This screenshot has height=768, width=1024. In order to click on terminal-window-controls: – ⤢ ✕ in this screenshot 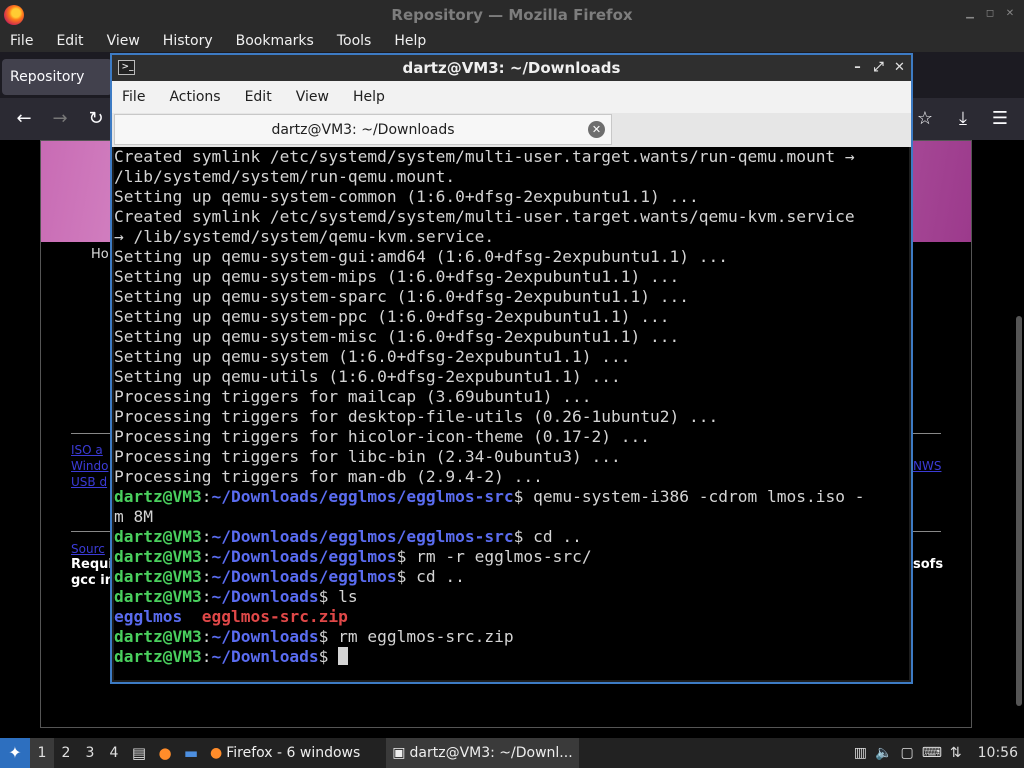, I will do `click(878, 68)`.